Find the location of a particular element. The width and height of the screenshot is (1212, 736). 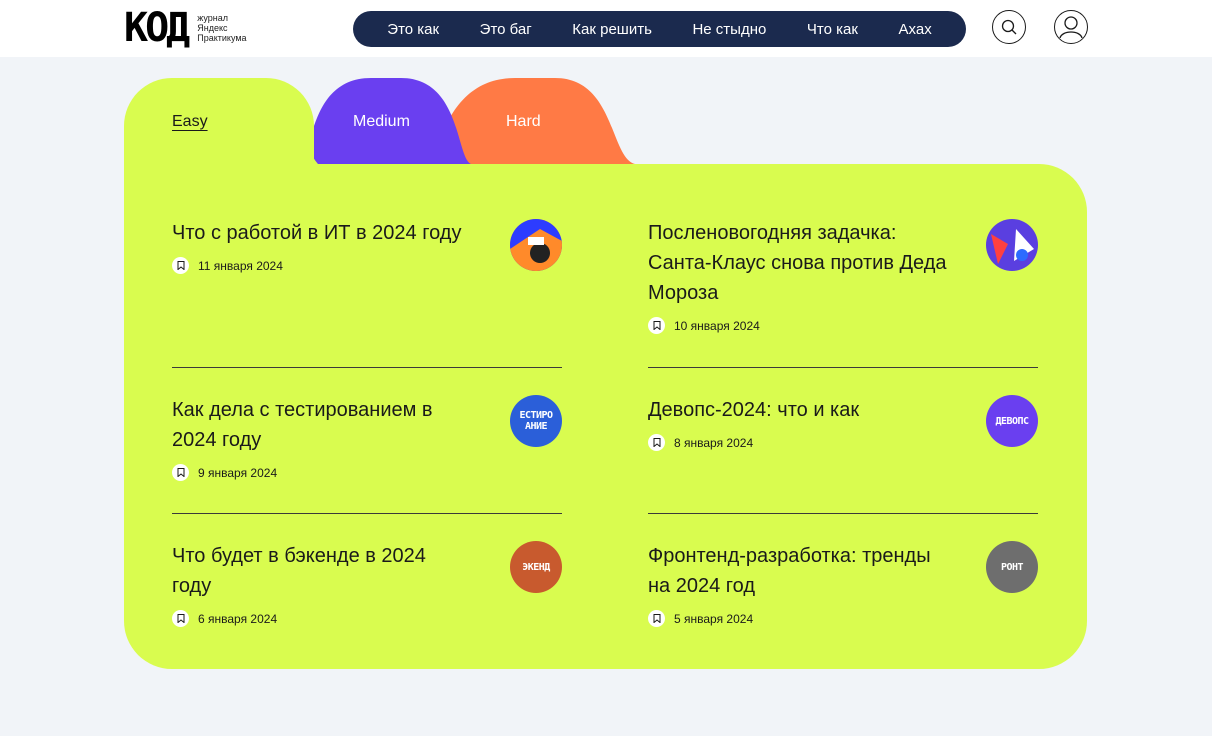

profile-button is located at coordinates (1071, 27).